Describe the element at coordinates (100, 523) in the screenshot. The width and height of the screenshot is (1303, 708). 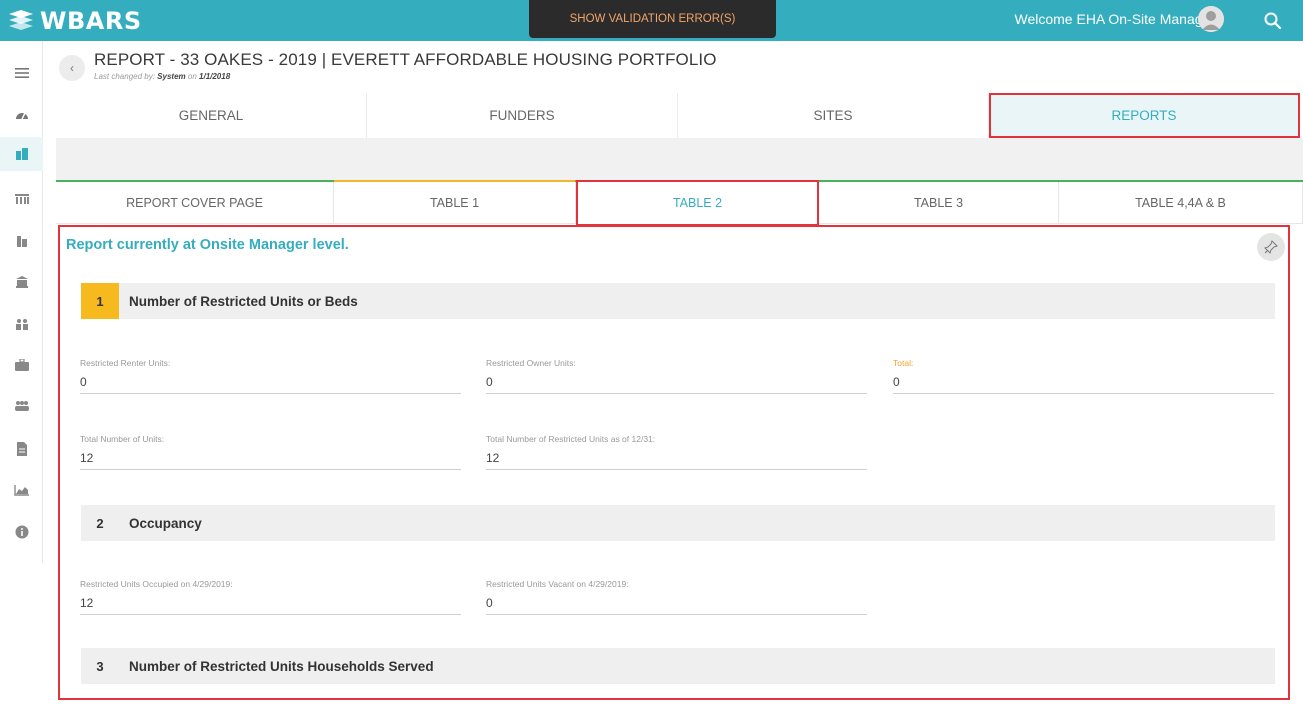
I see `section-number-badge: 2` at that location.